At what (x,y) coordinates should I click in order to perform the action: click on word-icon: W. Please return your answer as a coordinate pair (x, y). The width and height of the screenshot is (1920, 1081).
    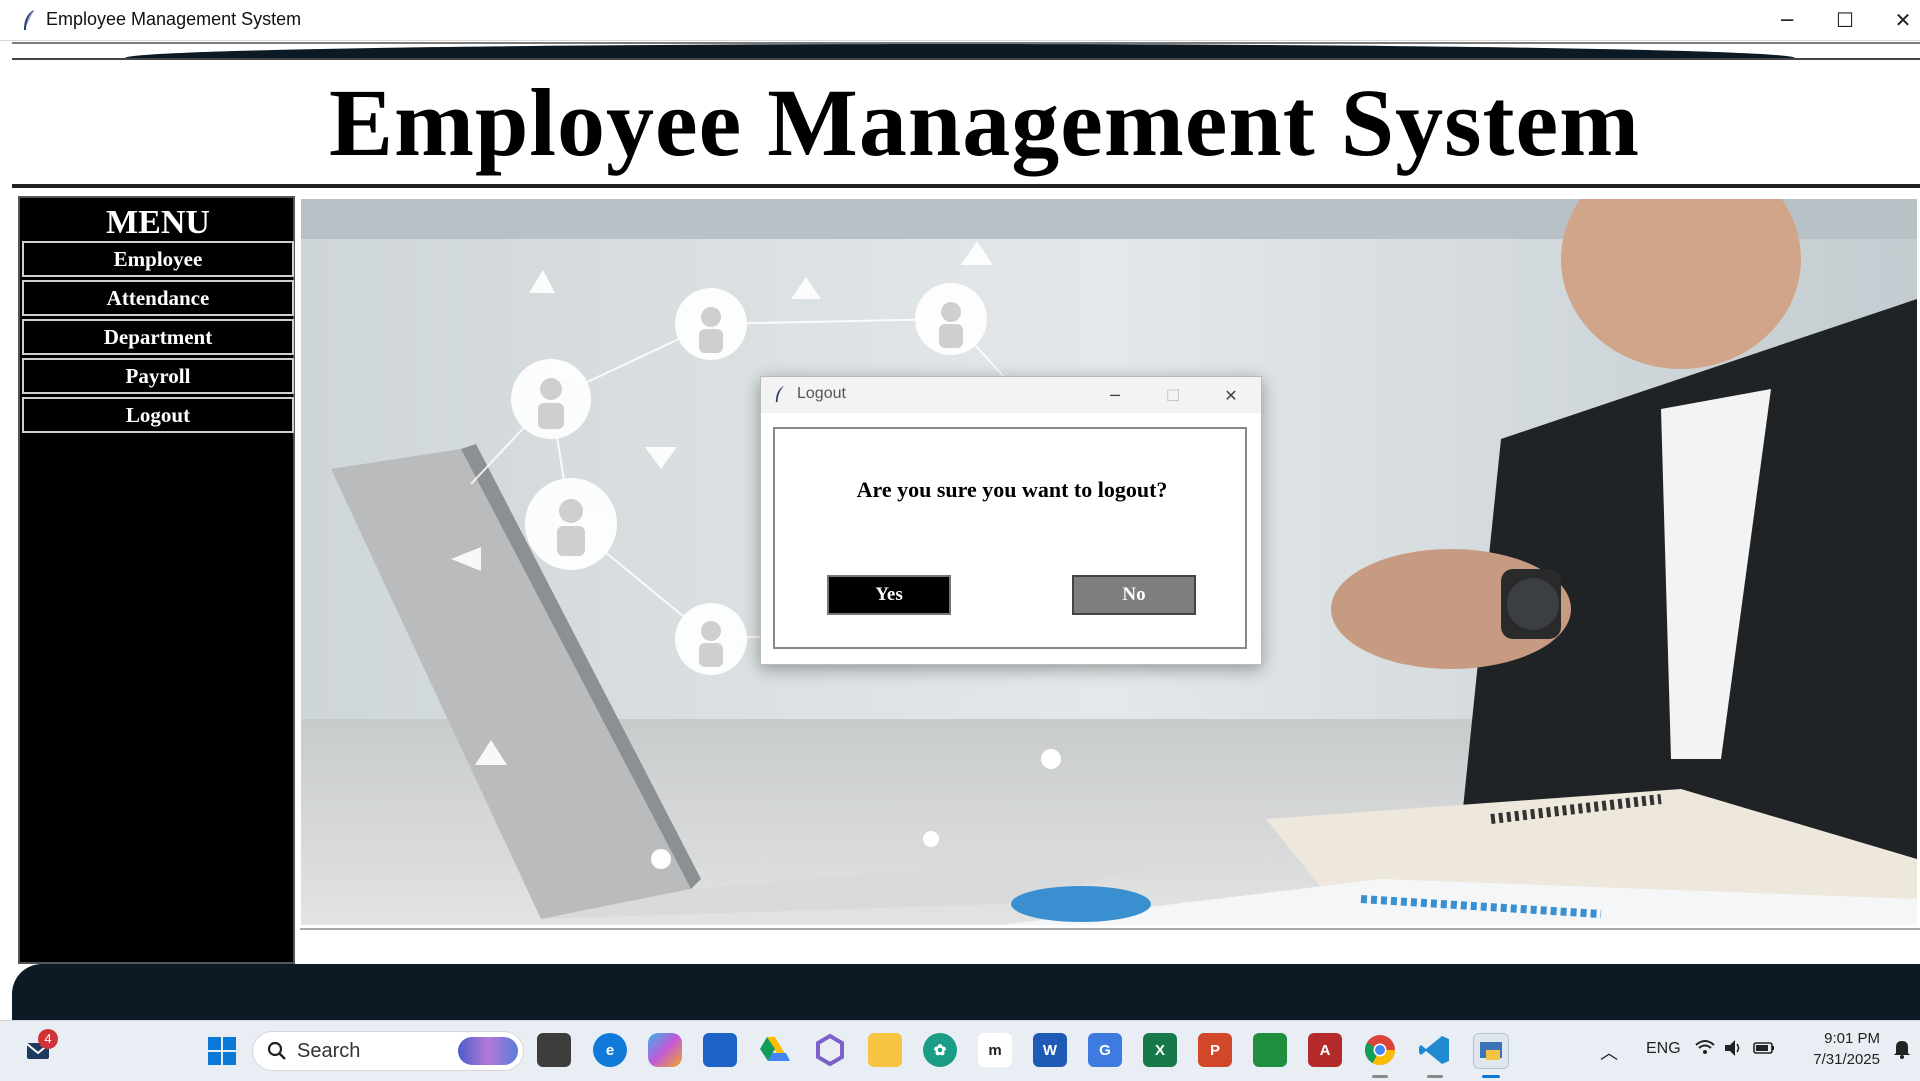
    Looking at the image, I should click on (1050, 1050).